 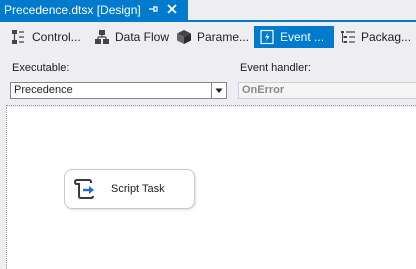 What do you see at coordinates (275, 68) in the screenshot?
I see `event-handler-label: Event handler:` at bounding box center [275, 68].